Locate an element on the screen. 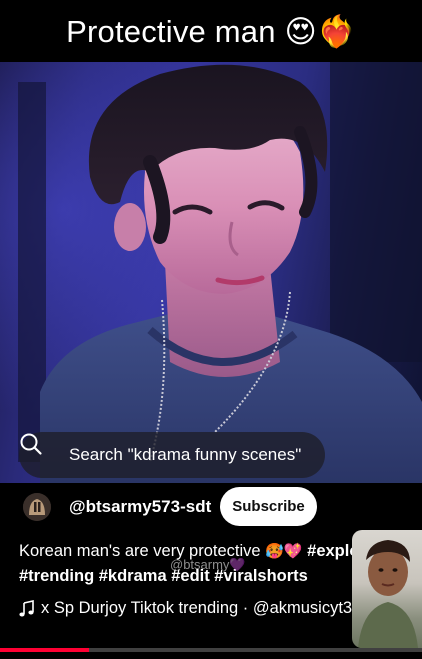 The width and height of the screenshot is (422, 659). channel-avatar is located at coordinates (37, 507).